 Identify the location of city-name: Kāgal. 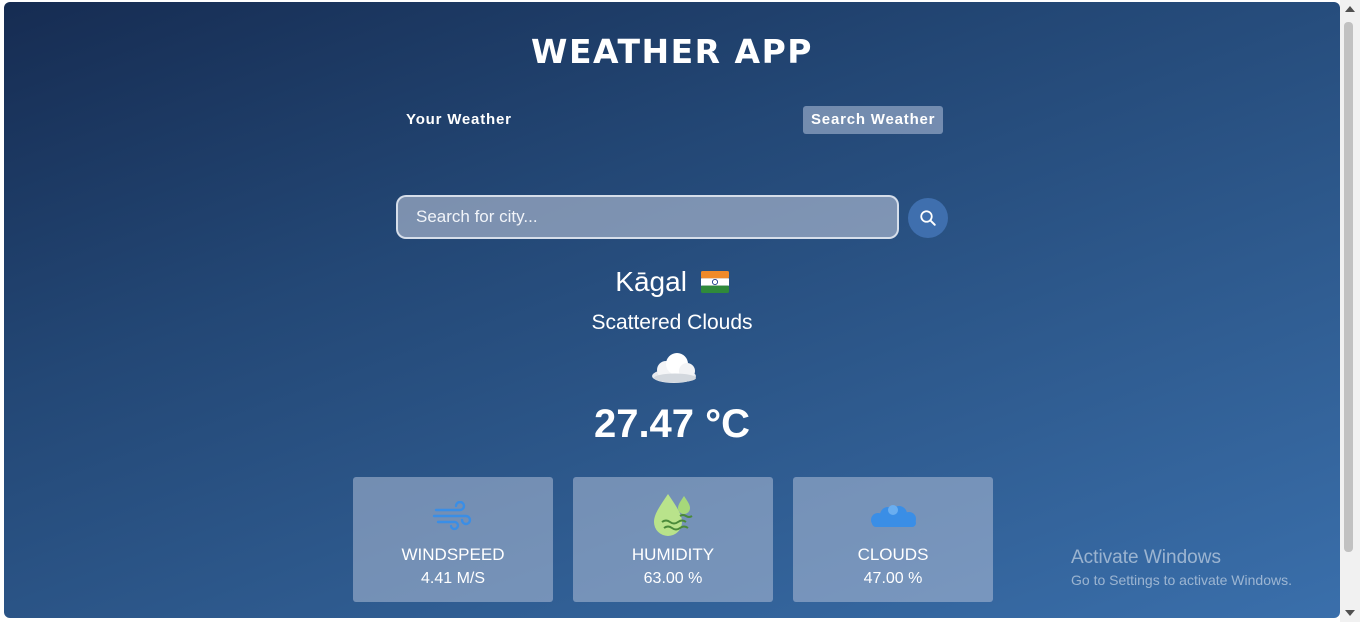
(672, 282).